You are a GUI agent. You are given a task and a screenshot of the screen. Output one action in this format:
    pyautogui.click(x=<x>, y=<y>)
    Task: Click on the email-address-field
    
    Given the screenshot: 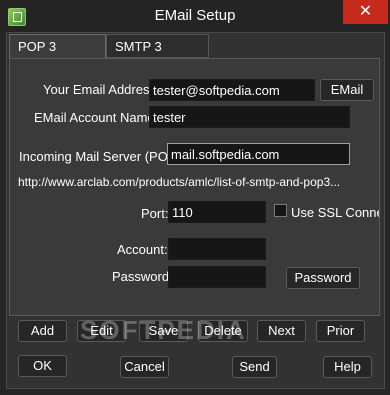 What is the action you would take?
    pyautogui.click(x=232, y=90)
    